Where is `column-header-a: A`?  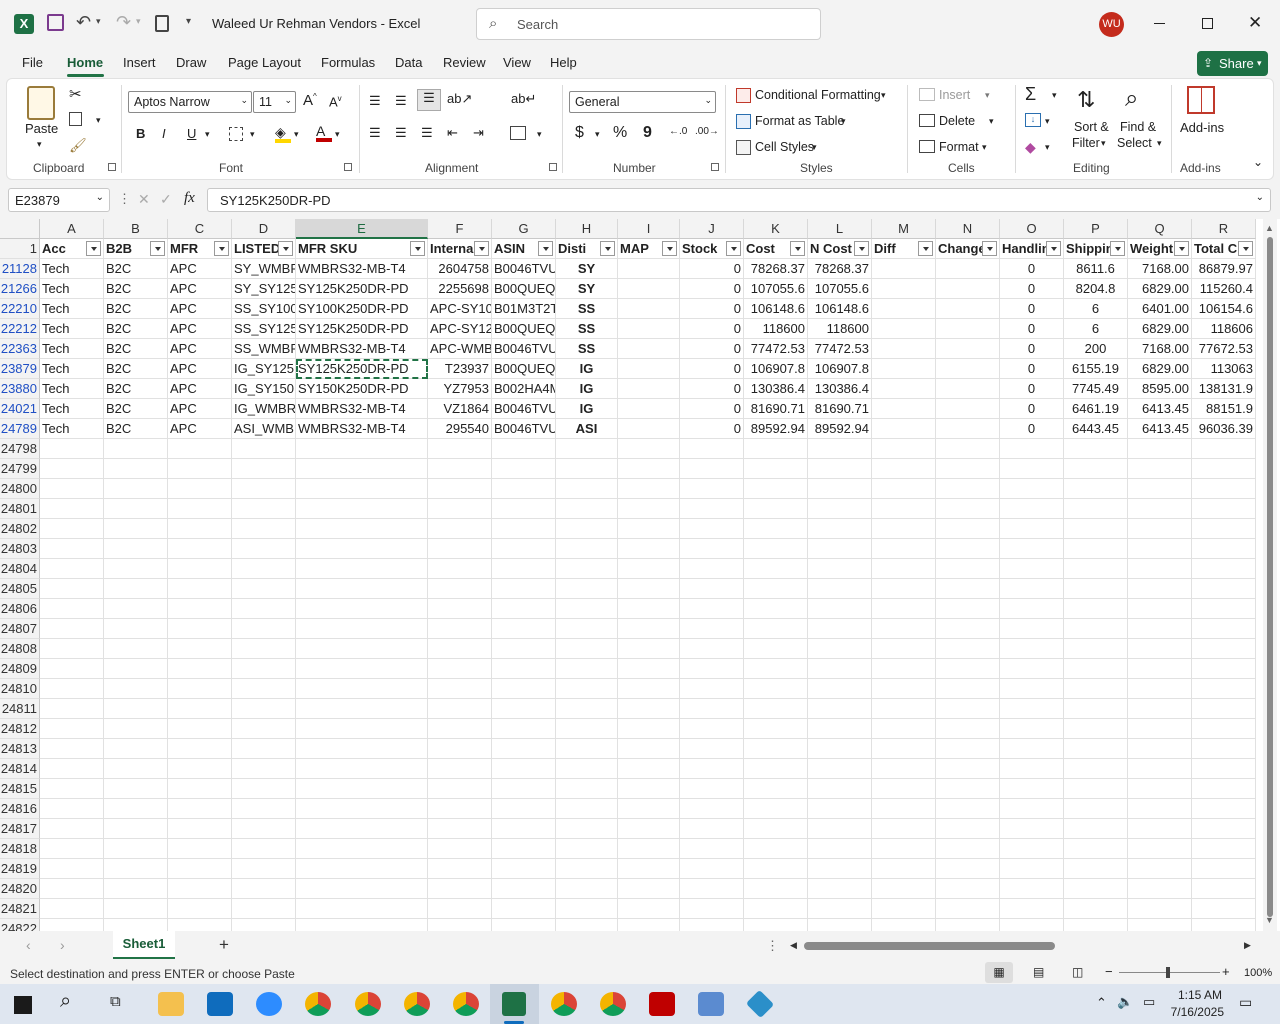 column-header-a: A is located at coordinates (72, 229).